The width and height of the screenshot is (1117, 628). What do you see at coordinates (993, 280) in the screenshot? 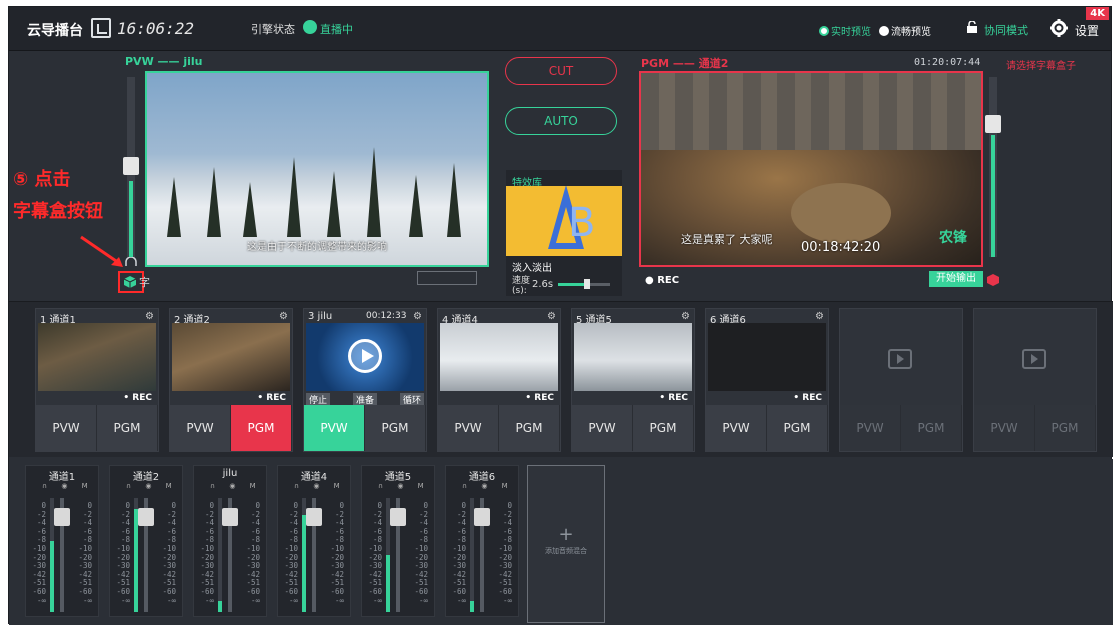
I see `output-box-icon` at bounding box center [993, 280].